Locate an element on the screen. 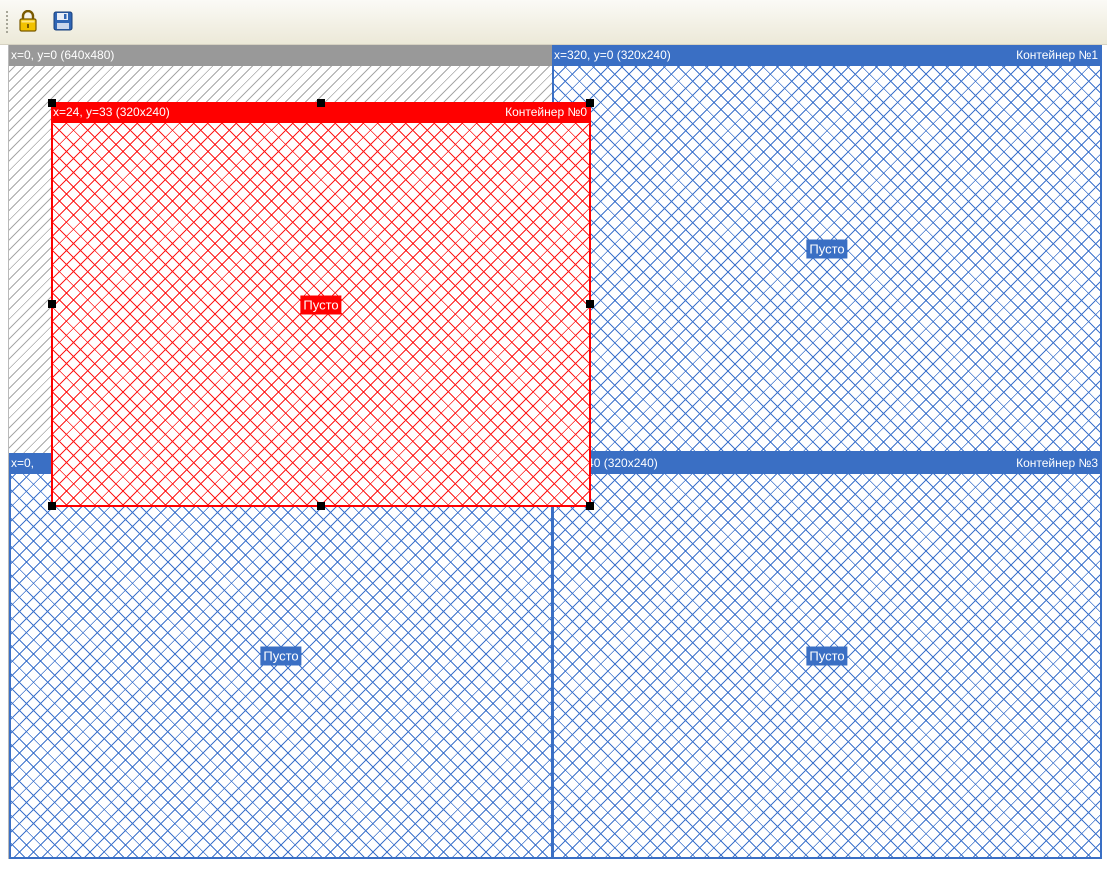 The width and height of the screenshot is (1107, 871). canvas-info-label: x=0, y=0 (640x480) is located at coordinates (63, 55).